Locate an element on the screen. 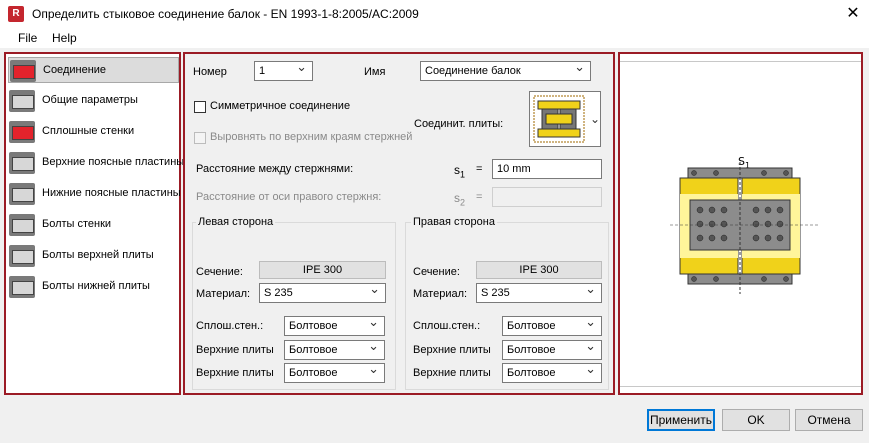 This screenshot has width=869, height=443. right-web-label: Сплош.стен.: is located at coordinates (447, 326).